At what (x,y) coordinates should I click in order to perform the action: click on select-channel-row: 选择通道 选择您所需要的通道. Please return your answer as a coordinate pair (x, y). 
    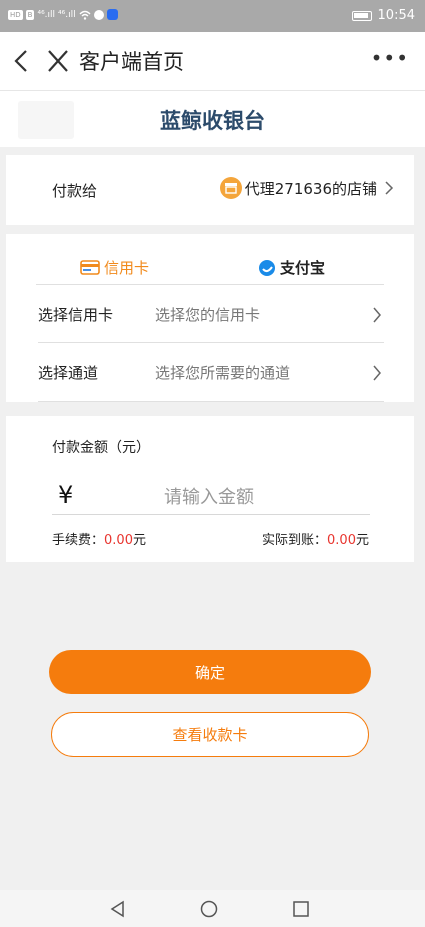
    Looking at the image, I should click on (211, 373).